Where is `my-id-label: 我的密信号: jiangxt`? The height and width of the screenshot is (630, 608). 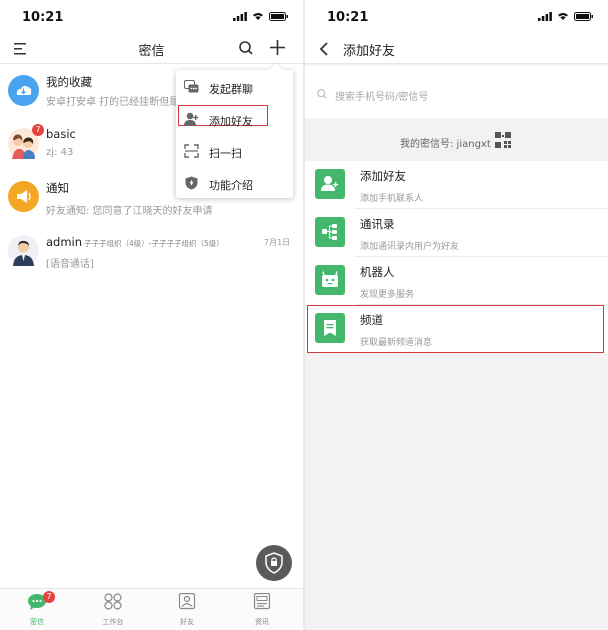
my-id-label: 我的密信号: jiangxt is located at coordinates (445, 144).